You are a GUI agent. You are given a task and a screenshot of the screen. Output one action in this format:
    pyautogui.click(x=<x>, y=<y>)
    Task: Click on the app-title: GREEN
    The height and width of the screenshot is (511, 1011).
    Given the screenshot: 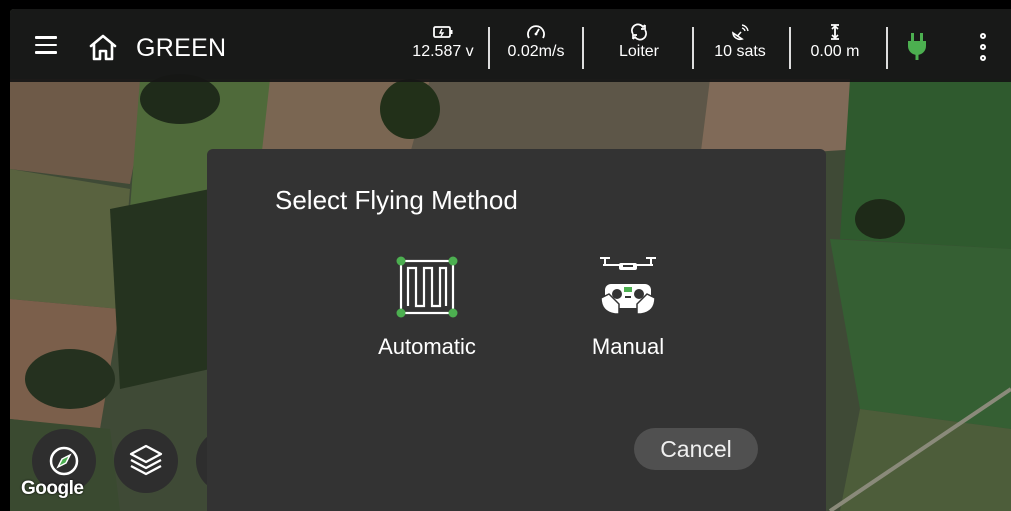 What is the action you would take?
    pyautogui.click(x=181, y=48)
    